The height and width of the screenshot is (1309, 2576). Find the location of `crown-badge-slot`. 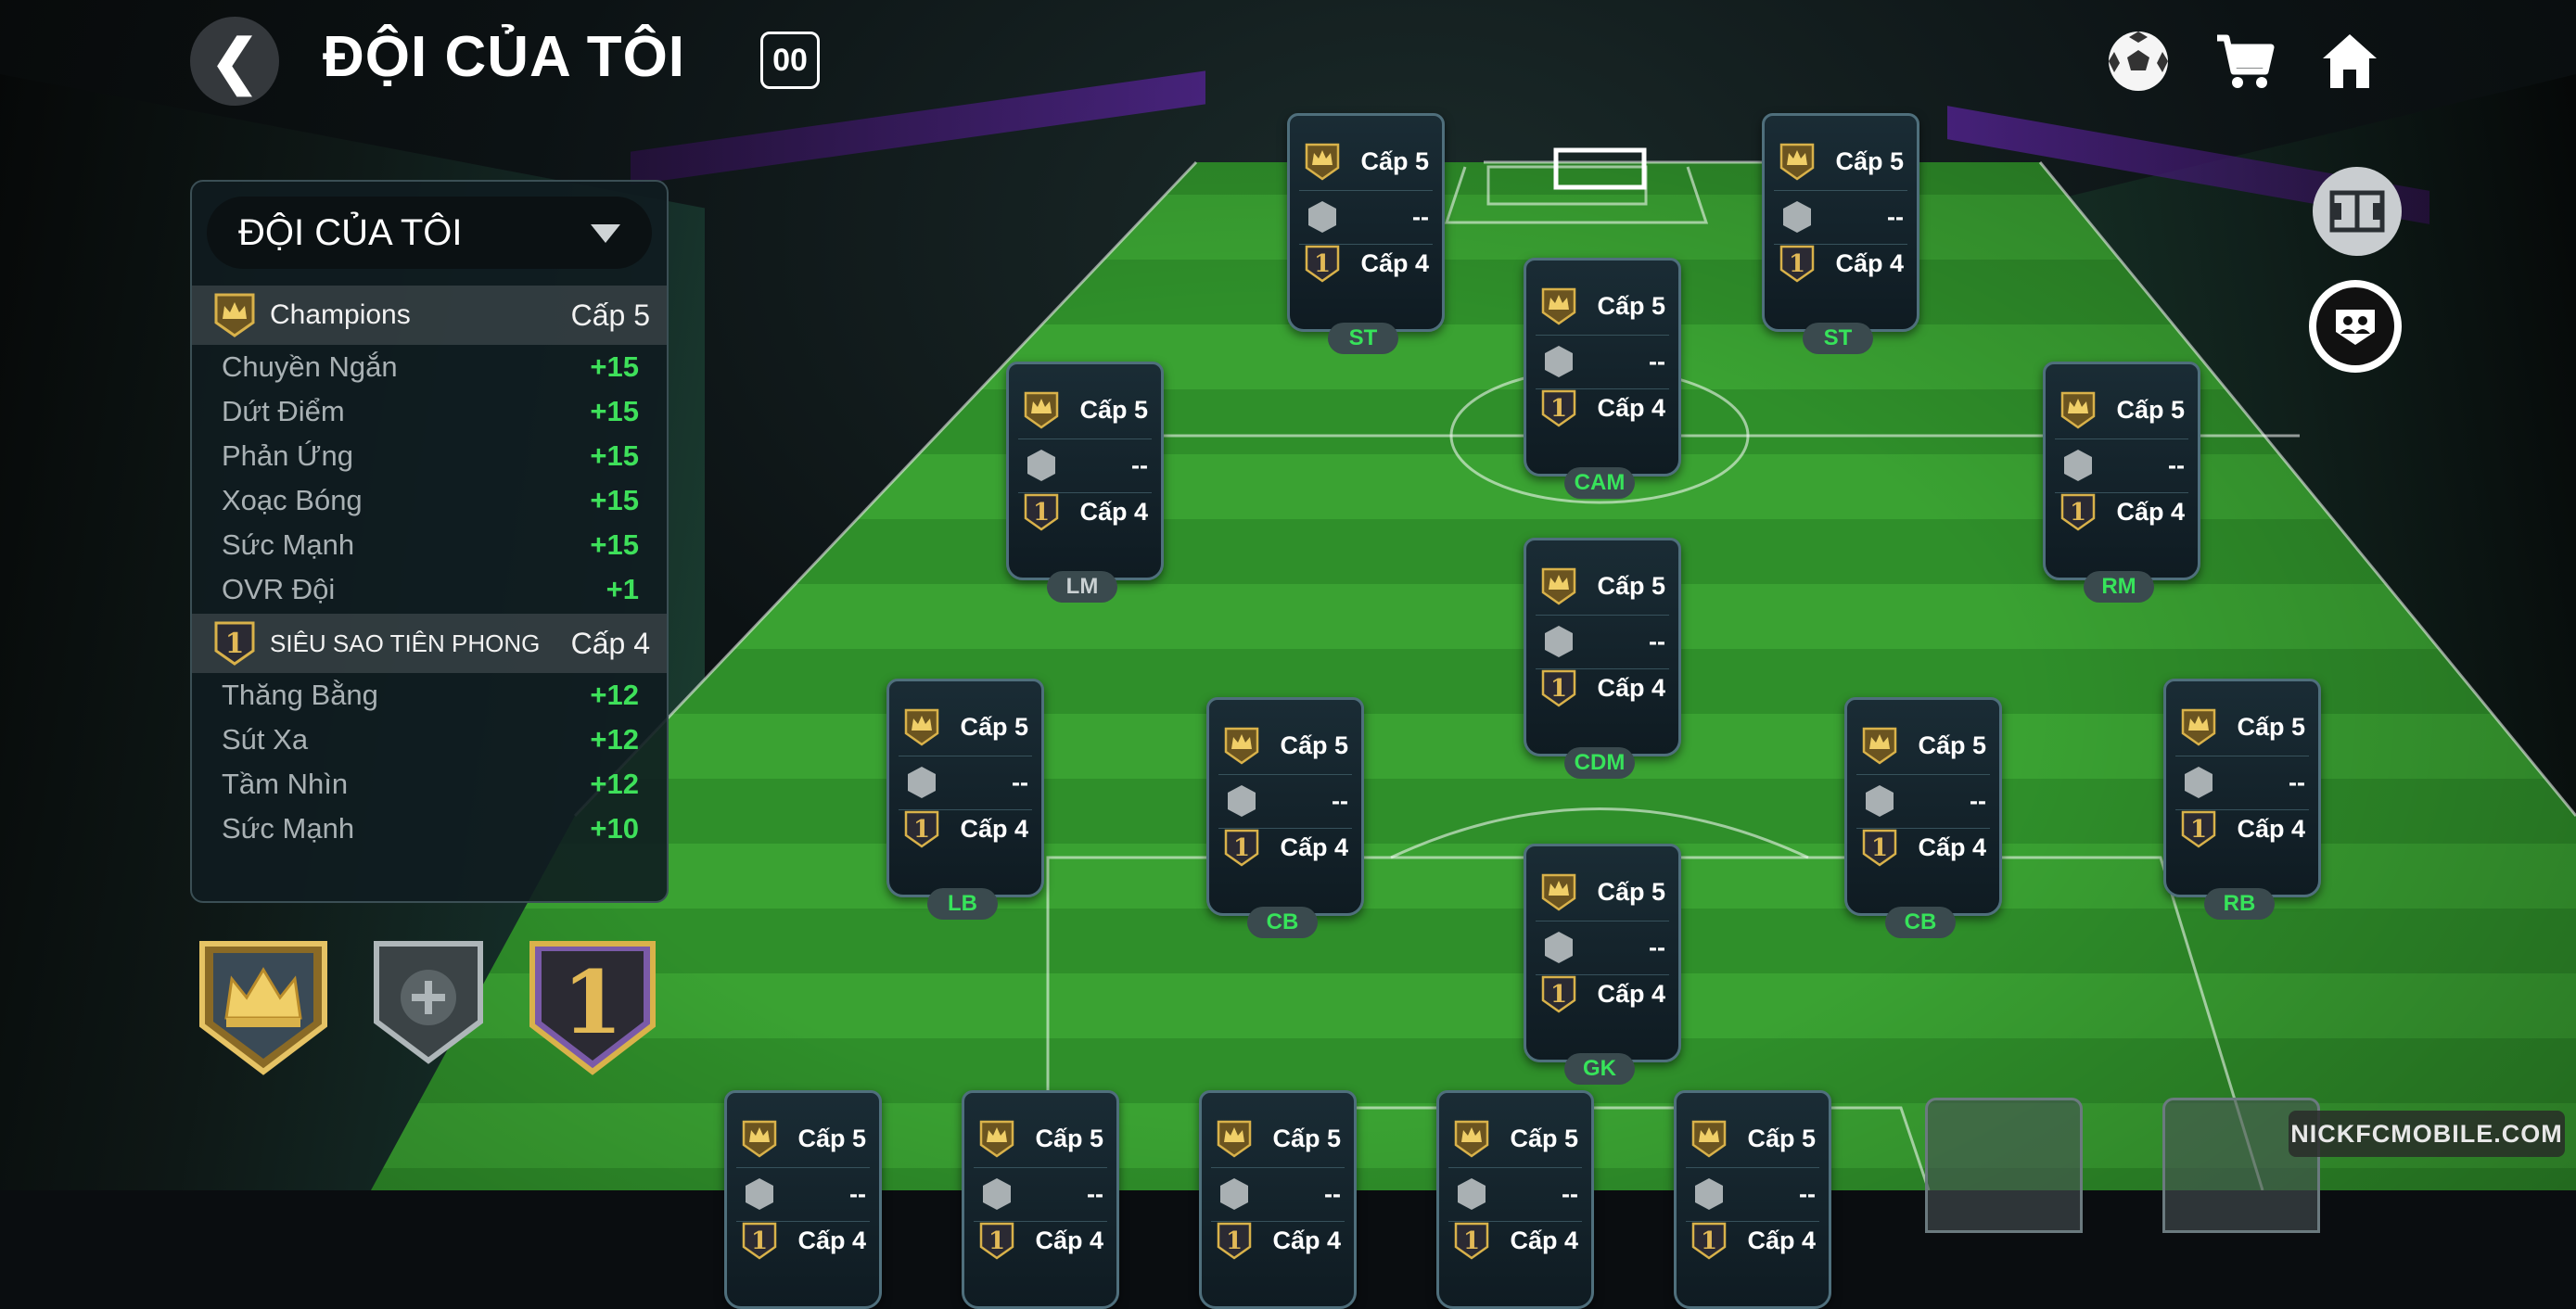

crown-badge-slot is located at coordinates (263, 1008).